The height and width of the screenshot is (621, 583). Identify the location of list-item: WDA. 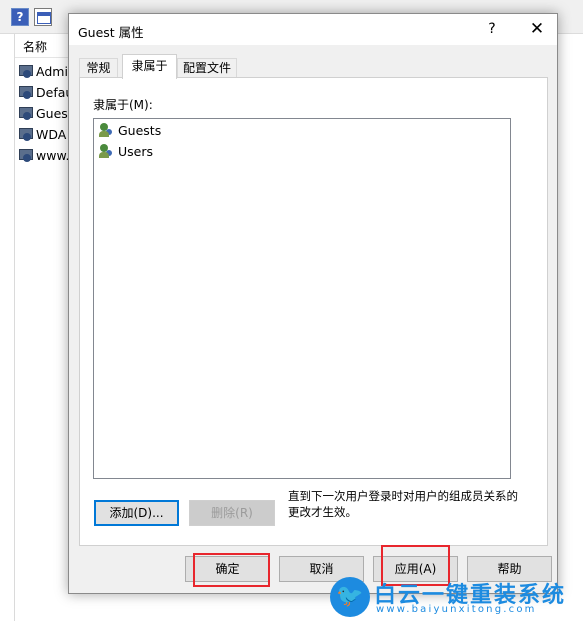
(42, 135).